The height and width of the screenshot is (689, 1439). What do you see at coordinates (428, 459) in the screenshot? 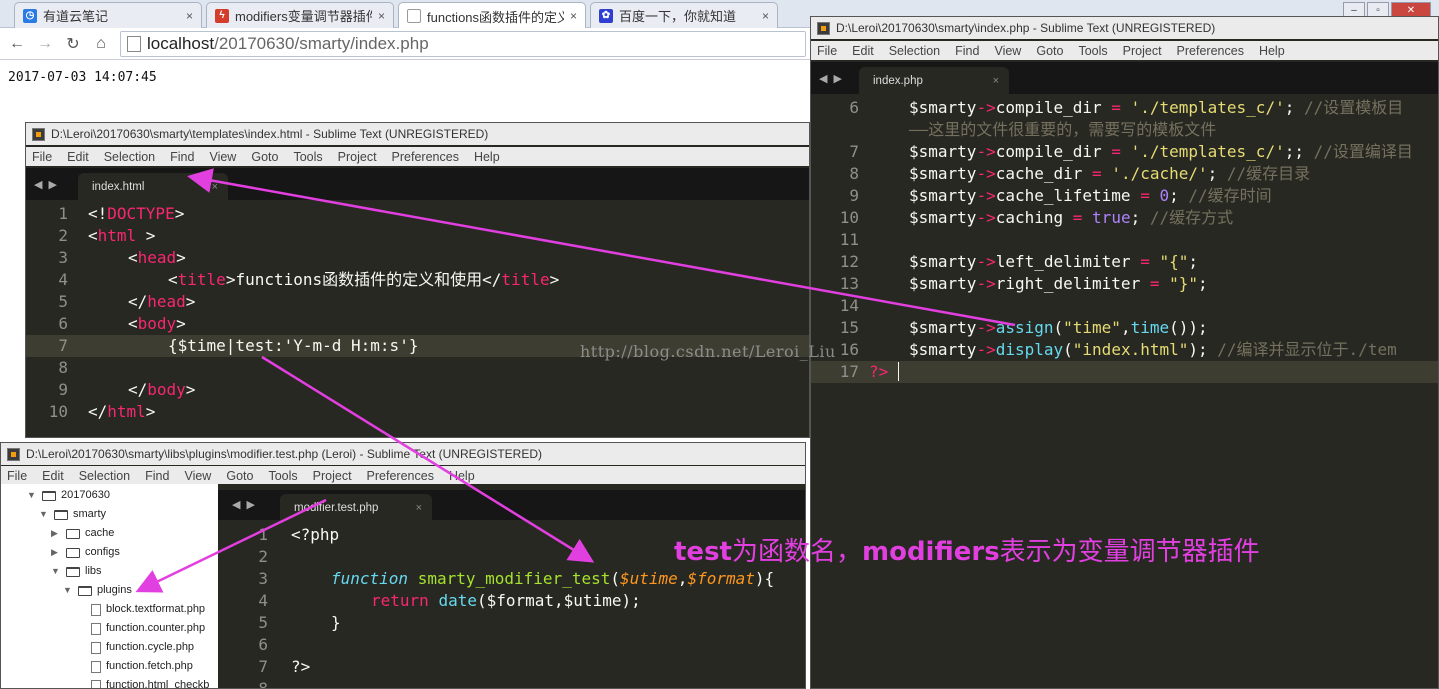
I see `arrow-to-modifier-function` at bounding box center [428, 459].